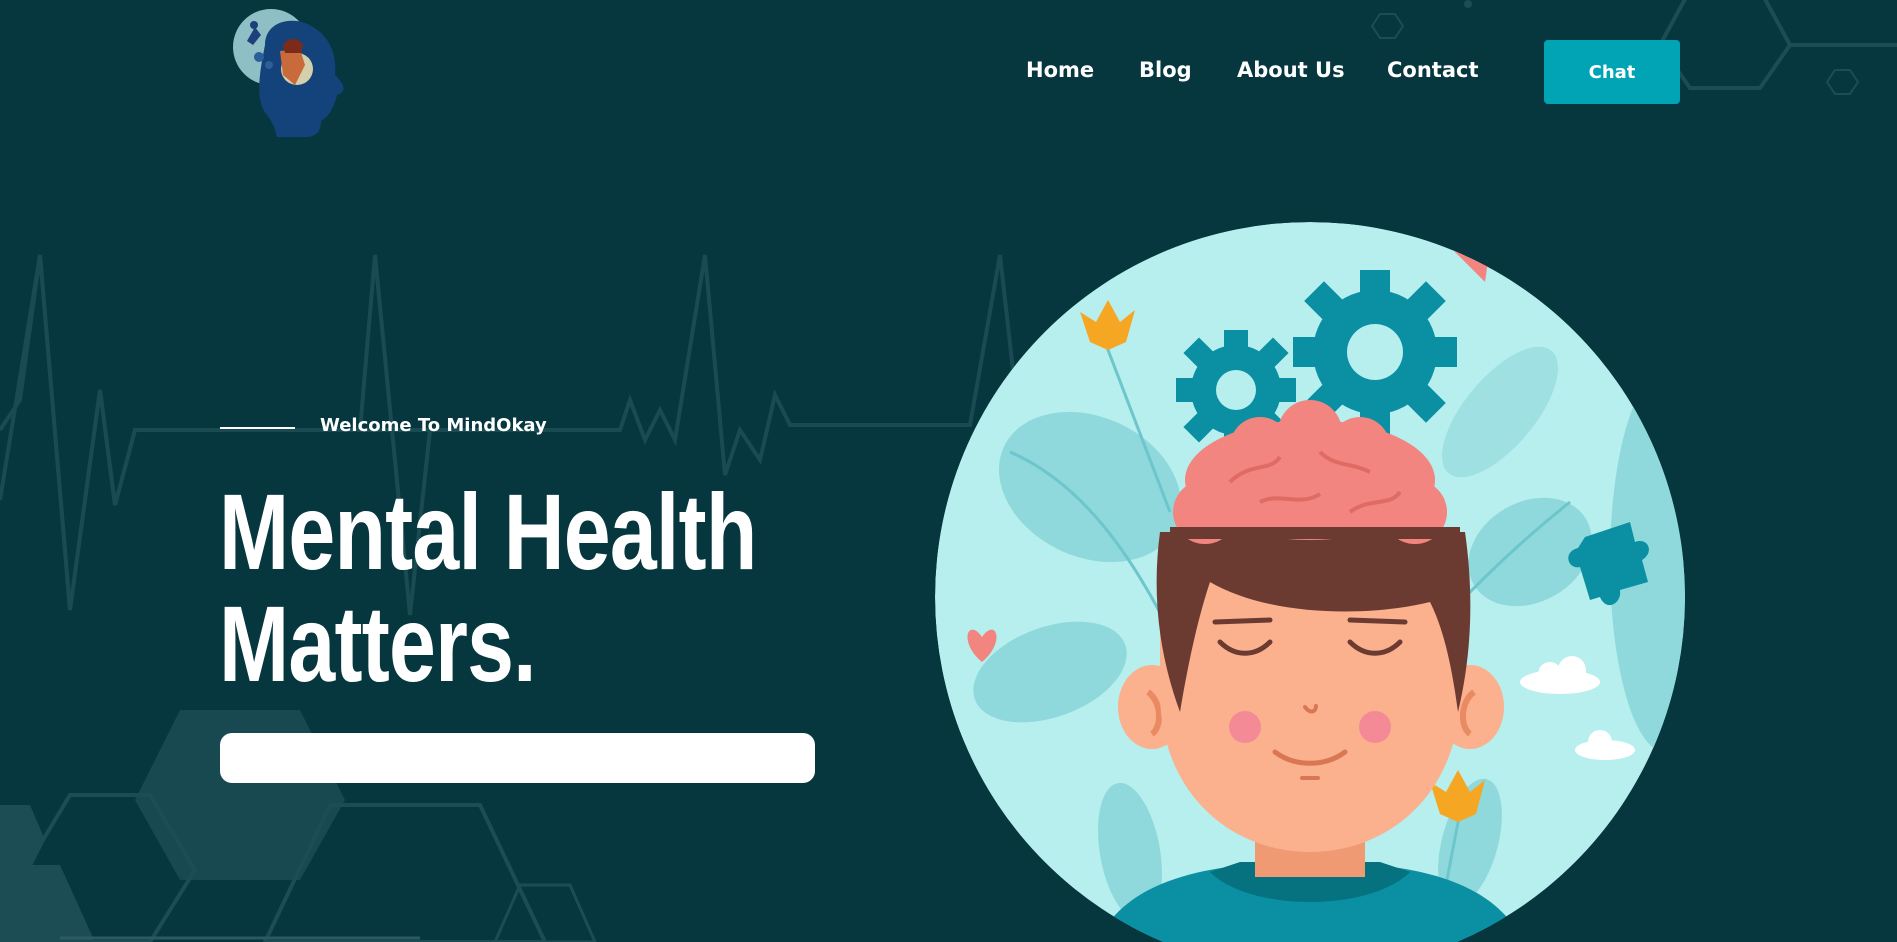 Image resolution: width=1897 pixels, height=942 pixels. I want to click on hero-title: Mental Health Matters., so click(488, 588).